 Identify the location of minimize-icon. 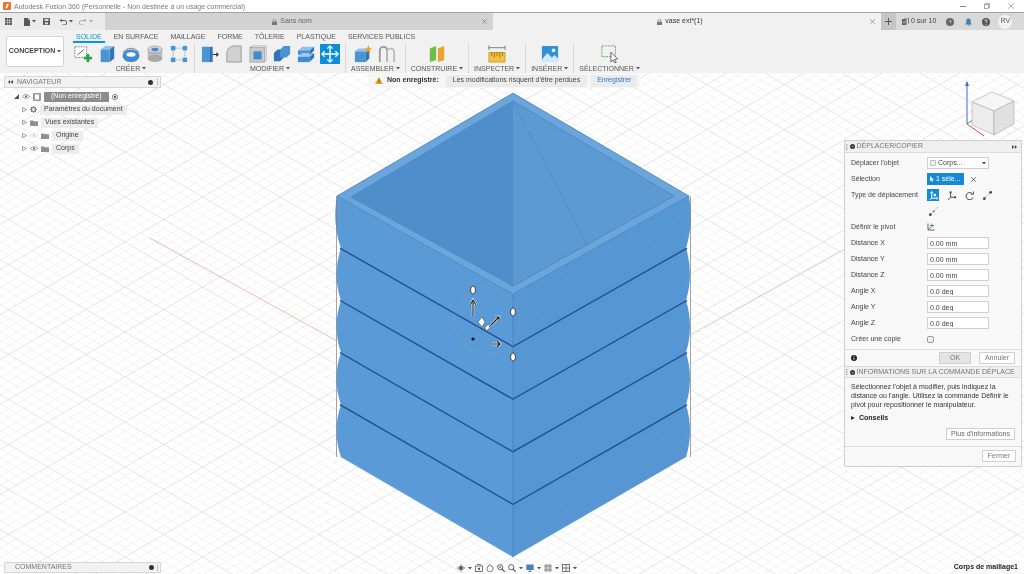
(963, 6).